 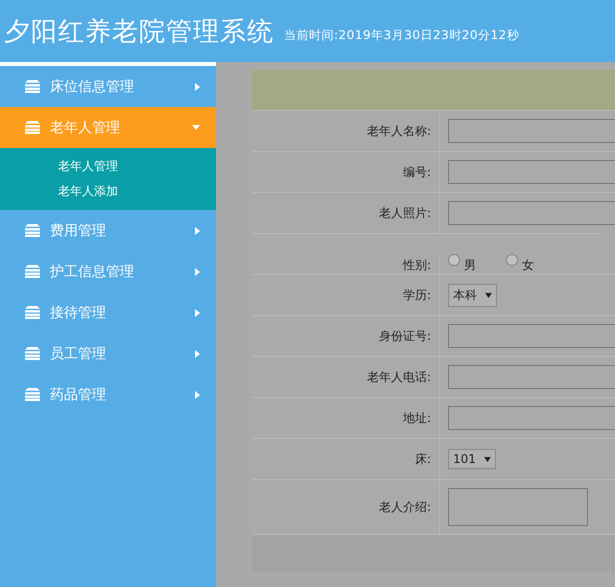 I want to click on sidebar-item: 老年人管理, so click(x=108, y=127).